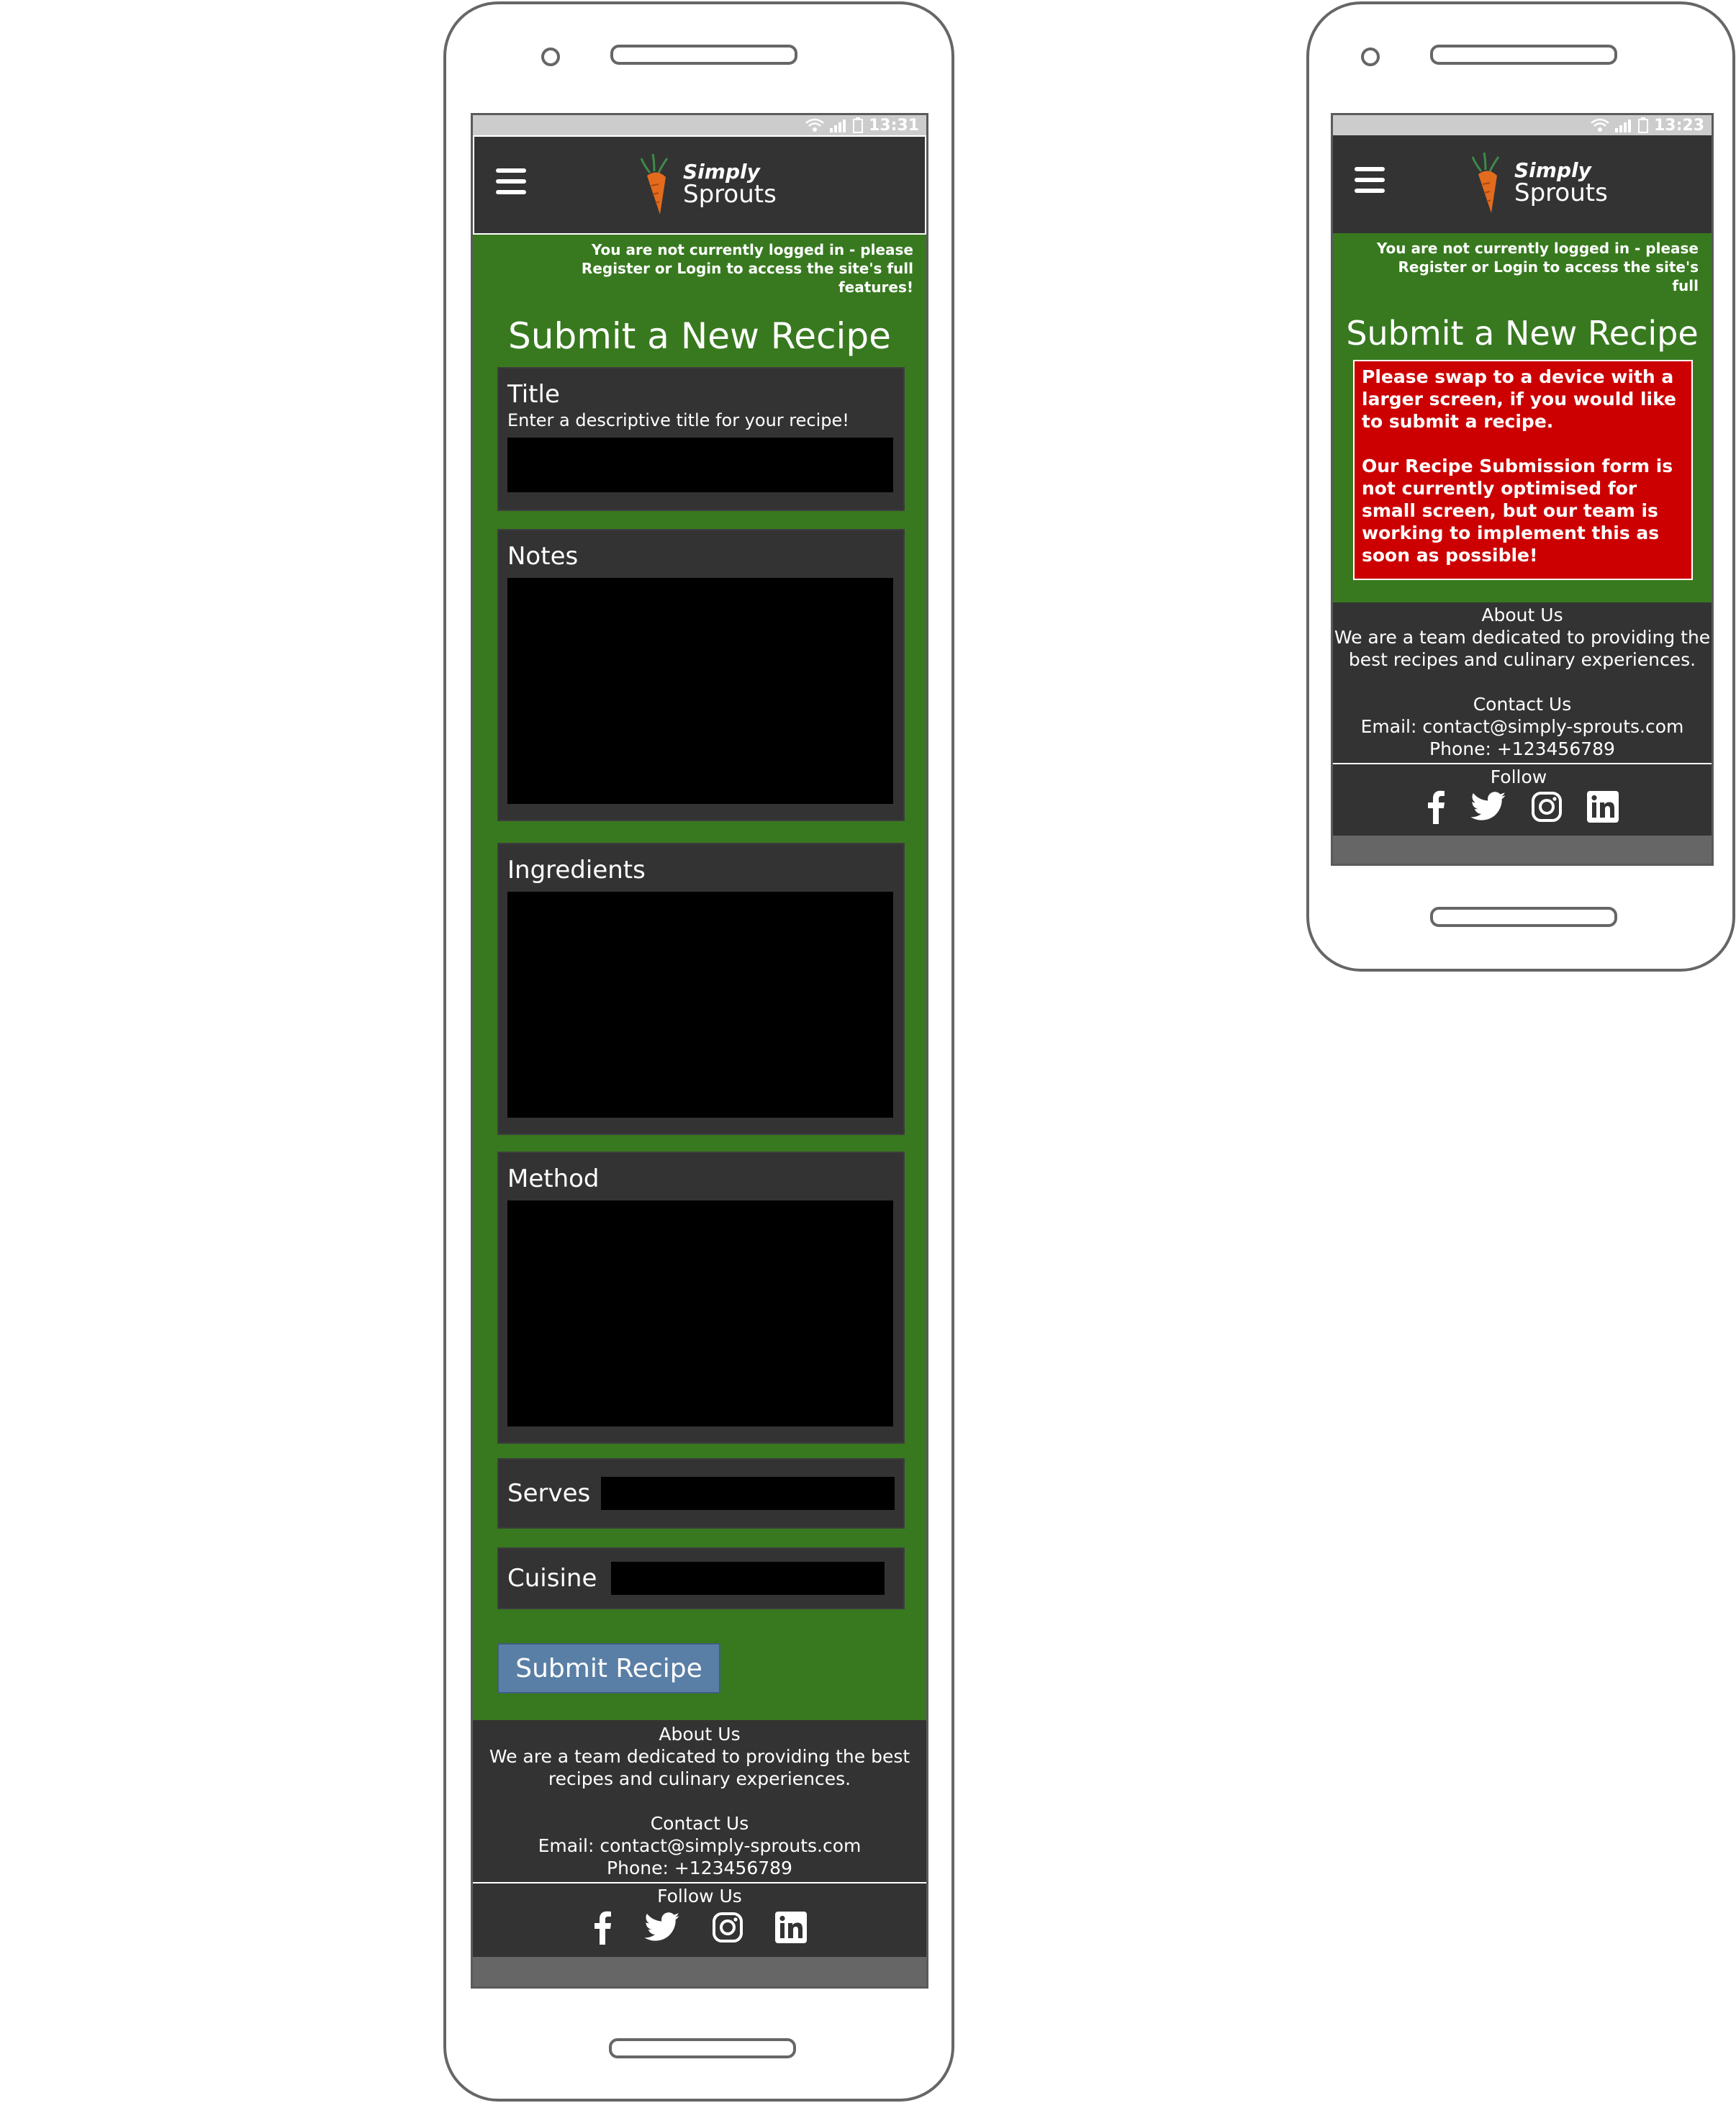 Image resolution: width=1736 pixels, height=2103 pixels. Describe the element at coordinates (1518, 776) in the screenshot. I see `follow-heading: Follow` at that location.